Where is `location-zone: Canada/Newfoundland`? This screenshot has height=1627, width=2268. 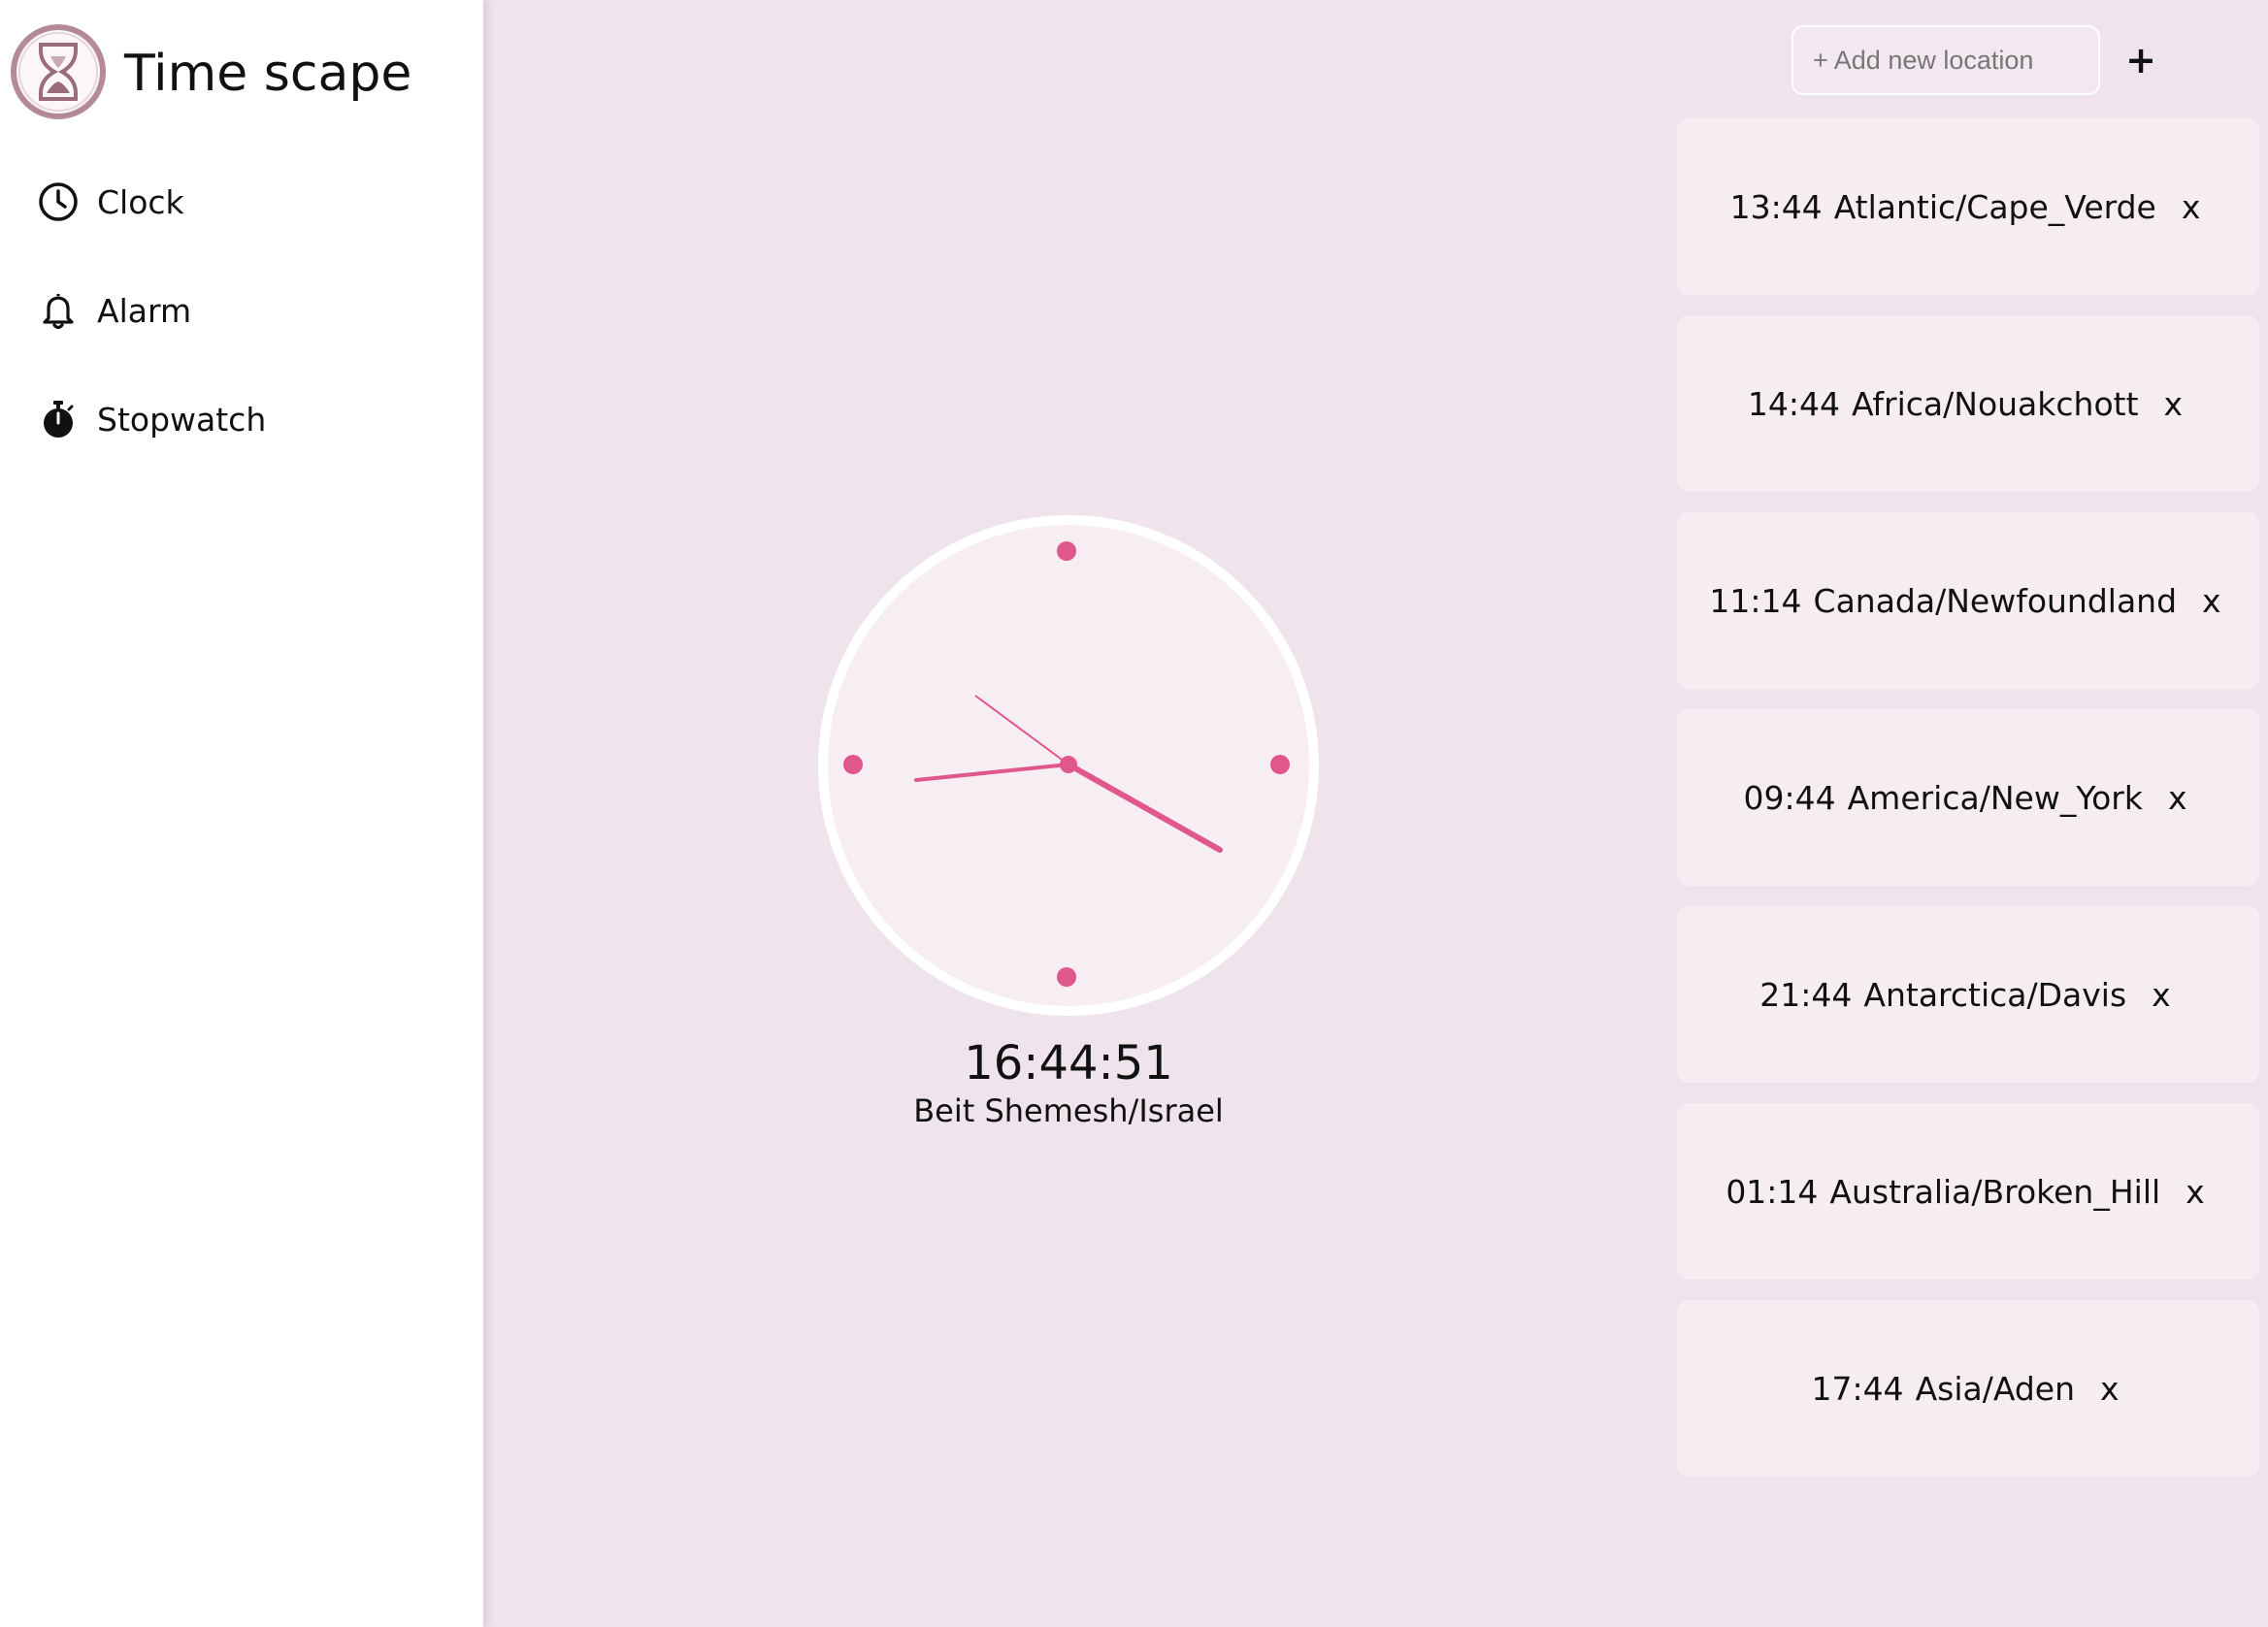
location-zone: Canada/Newfoundland is located at coordinates (1996, 600).